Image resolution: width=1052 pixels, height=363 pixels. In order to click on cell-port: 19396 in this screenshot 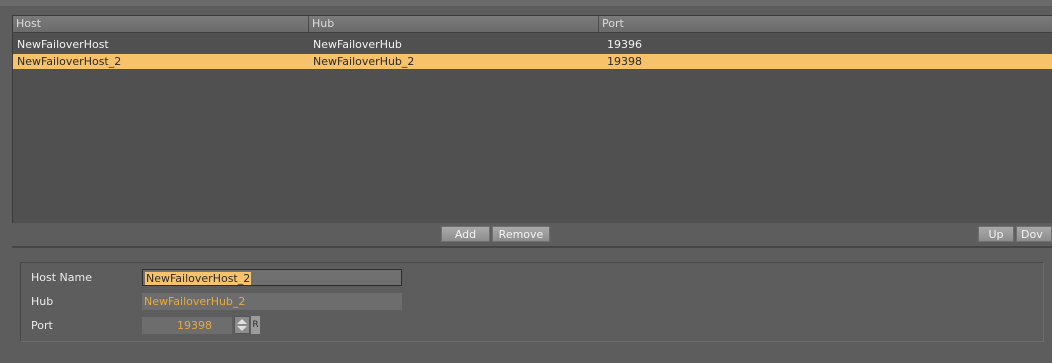, I will do `click(624, 44)`.